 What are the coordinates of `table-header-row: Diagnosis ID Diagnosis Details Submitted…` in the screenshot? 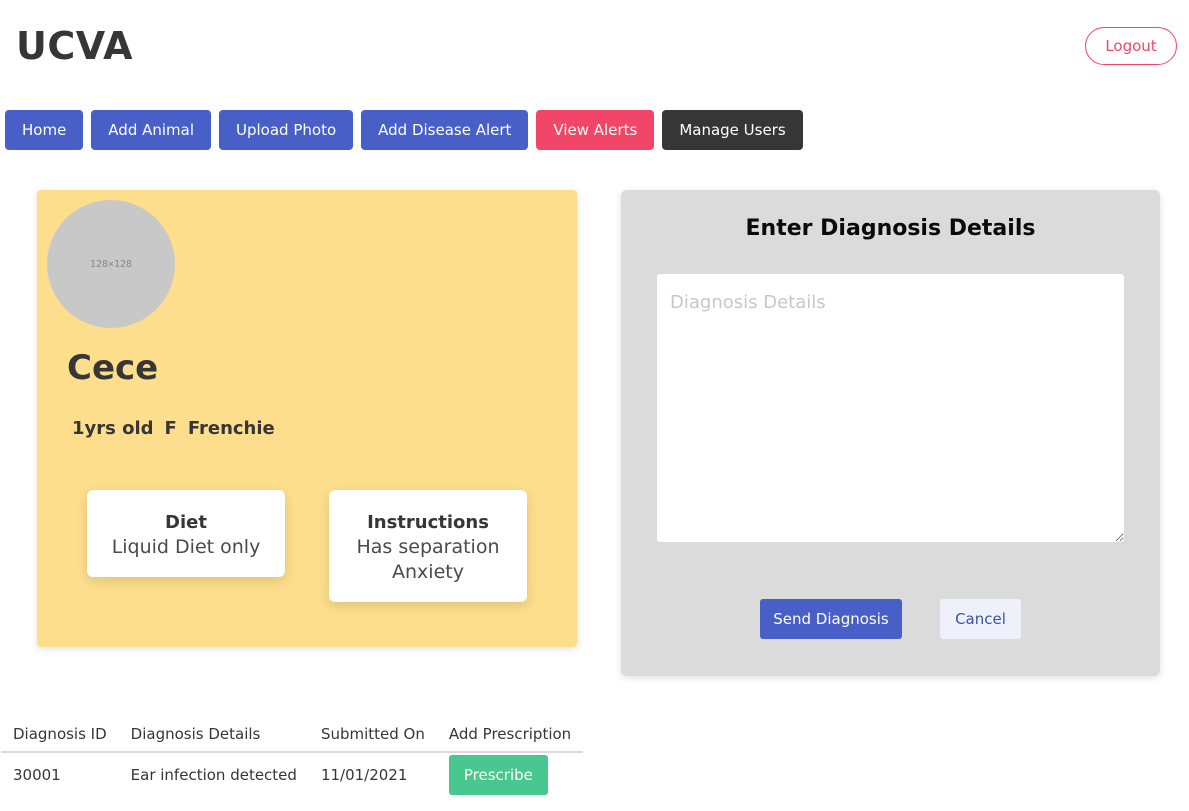 It's located at (292, 734).